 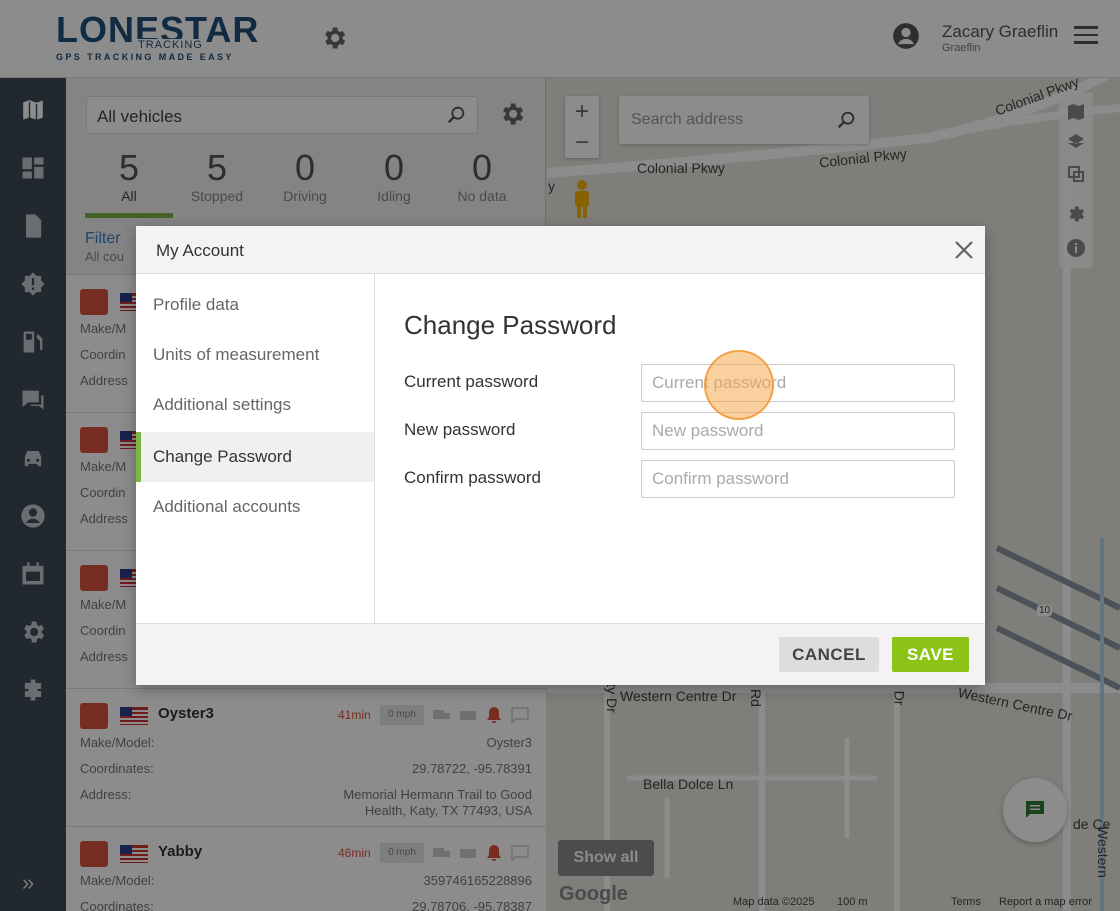 What do you see at coordinates (930, 654) in the screenshot?
I see `save-button: SAVE` at bounding box center [930, 654].